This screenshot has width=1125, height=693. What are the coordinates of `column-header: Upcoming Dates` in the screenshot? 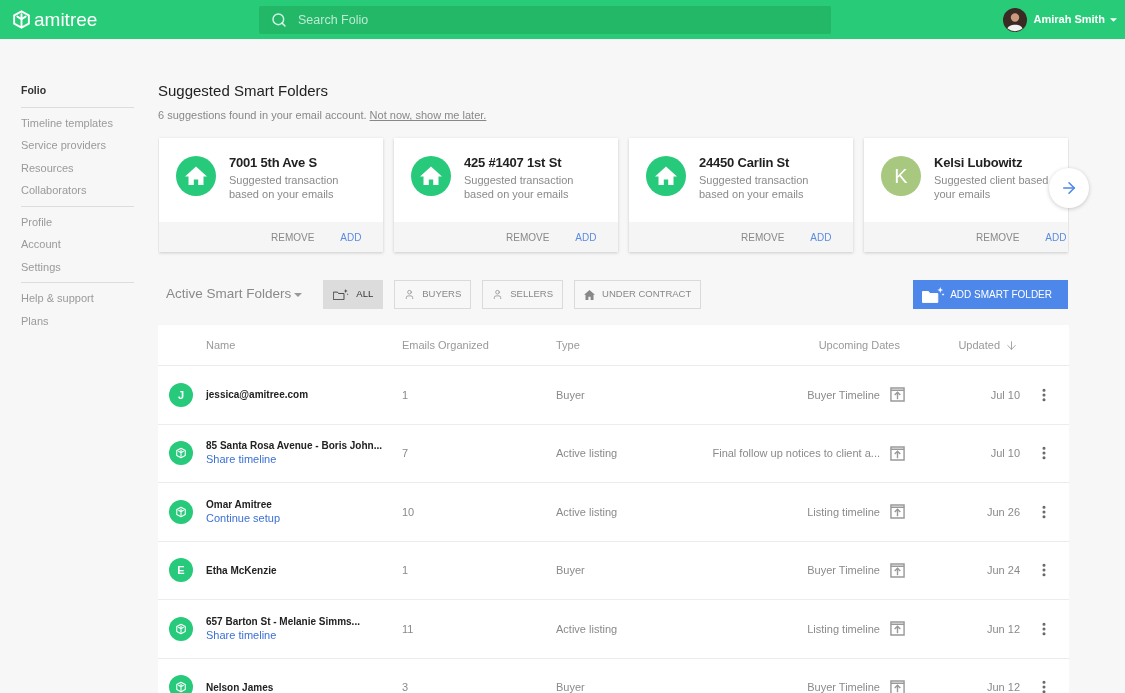 It's located at (859, 345).